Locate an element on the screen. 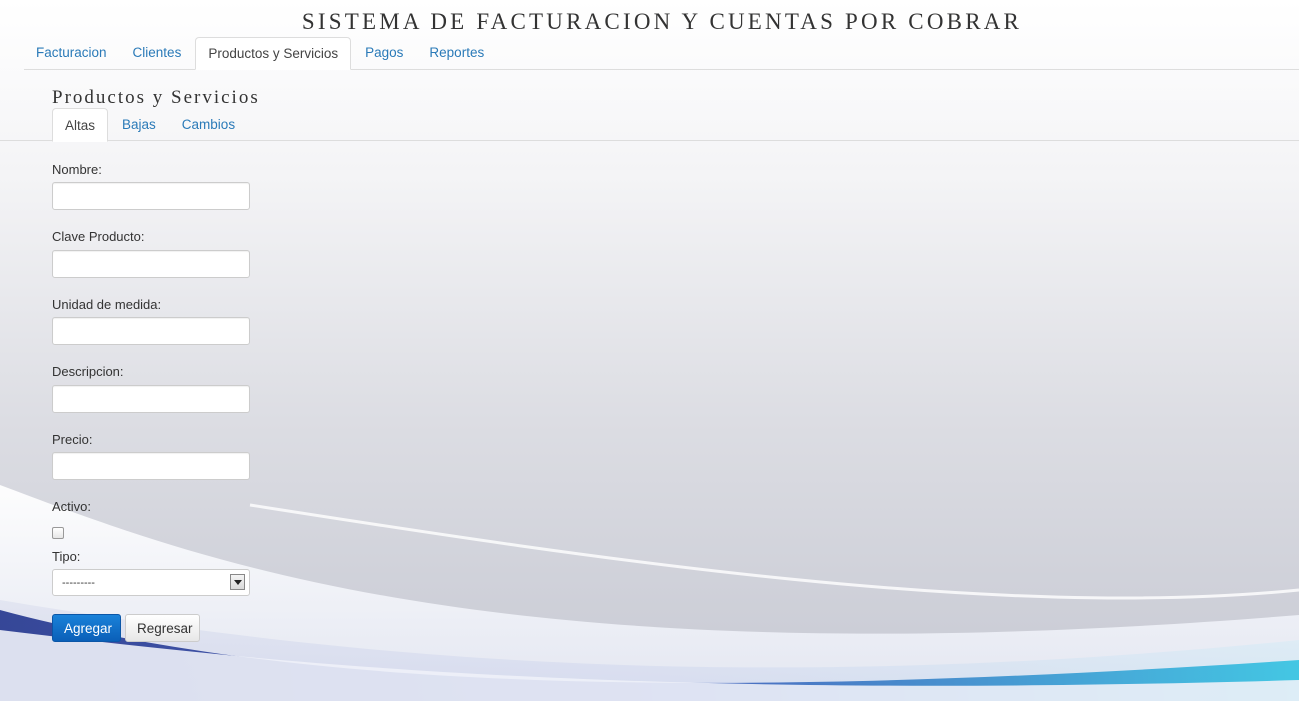  activo-label: Activo: is located at coordinates (72, 506).